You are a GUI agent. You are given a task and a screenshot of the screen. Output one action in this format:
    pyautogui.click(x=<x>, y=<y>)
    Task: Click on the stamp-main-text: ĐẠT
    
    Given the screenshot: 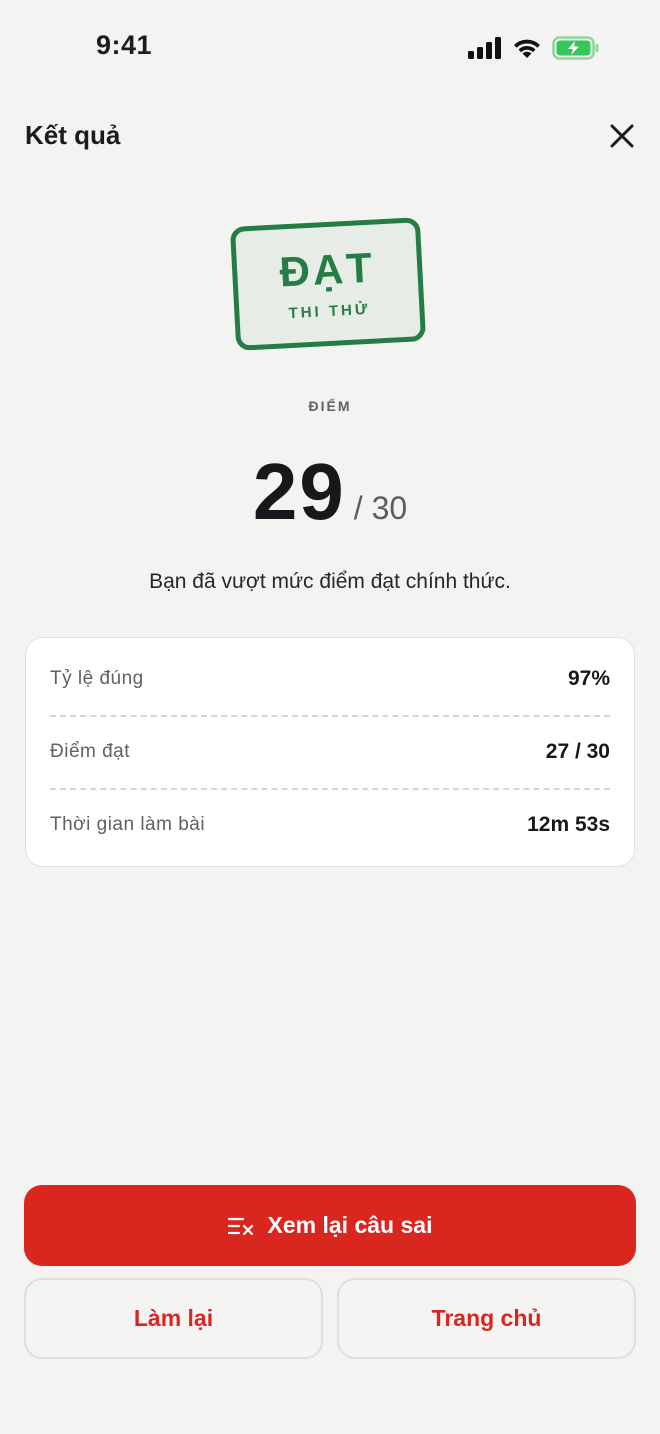 What is the action you would take?
    pyautogui.click(x=327, y=269)
    